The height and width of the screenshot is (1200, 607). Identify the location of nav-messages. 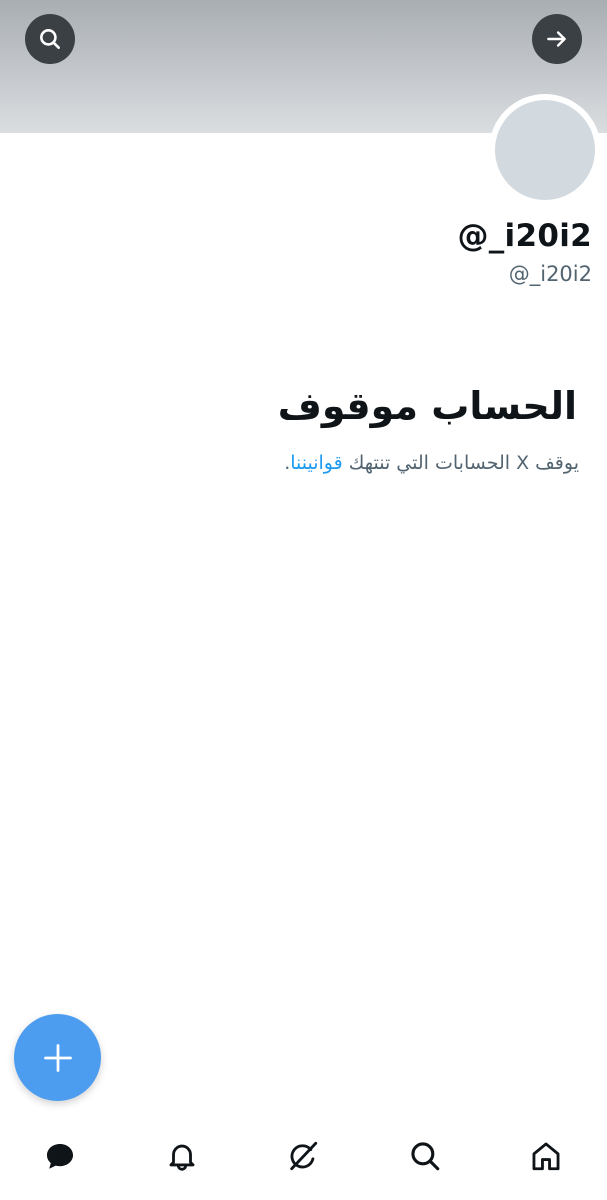
(60, 1156).